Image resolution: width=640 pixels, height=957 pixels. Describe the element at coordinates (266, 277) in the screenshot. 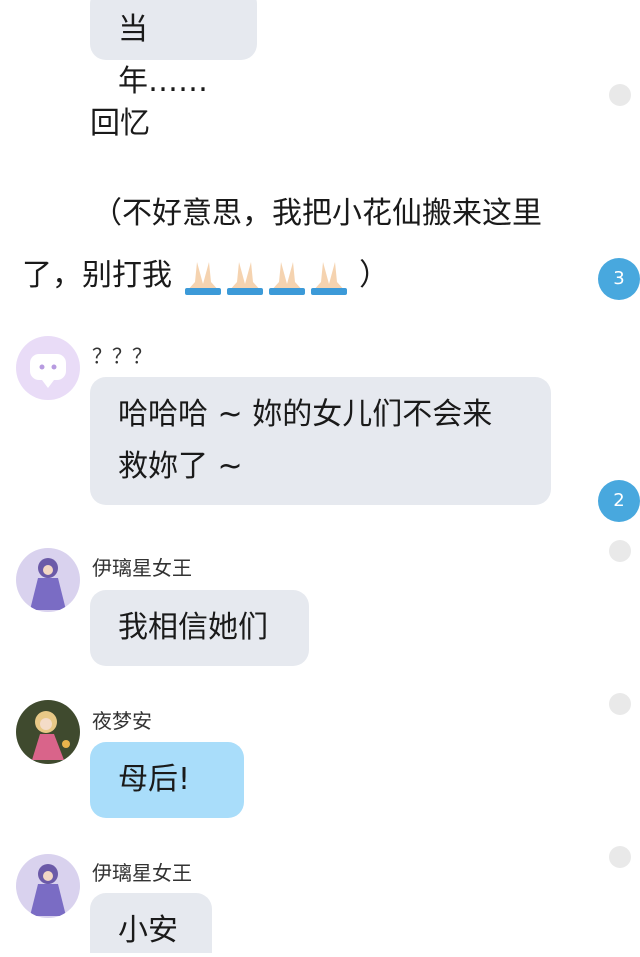

I see `emoji-row` at that location.